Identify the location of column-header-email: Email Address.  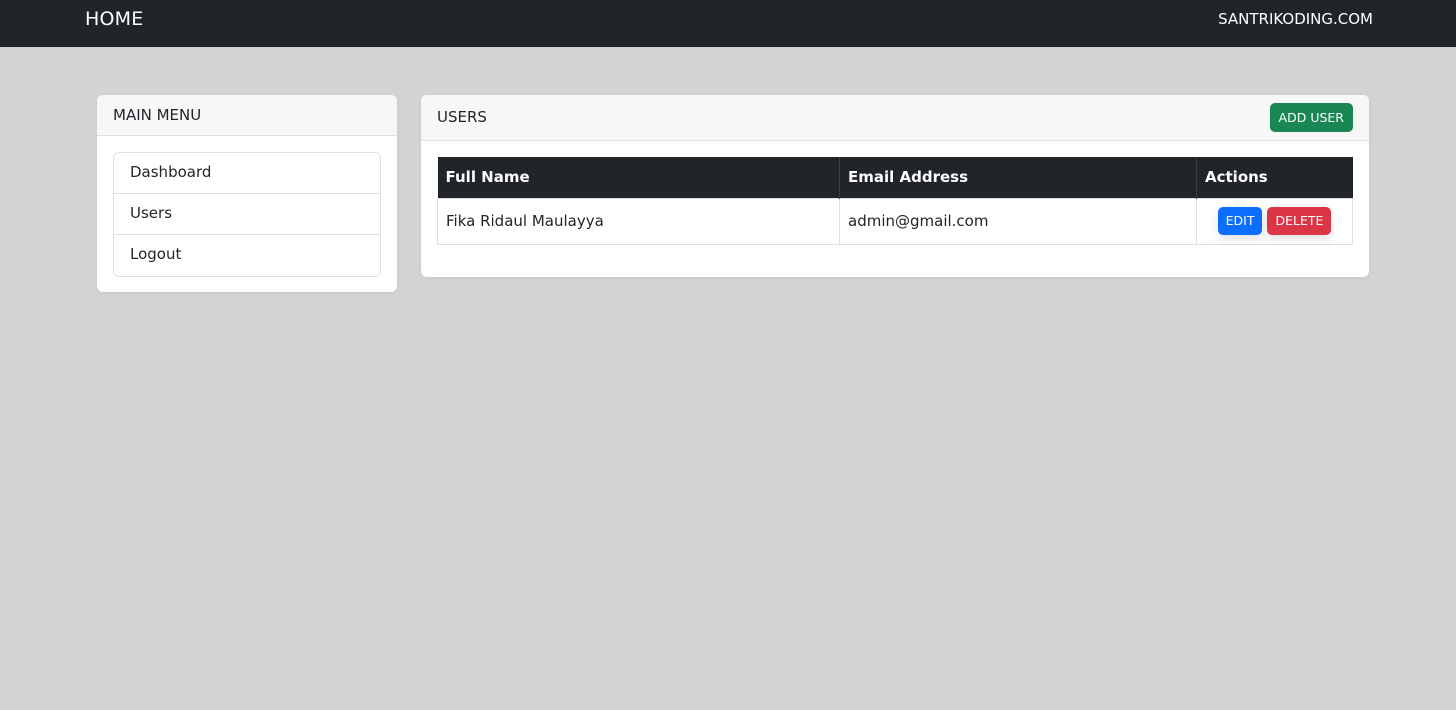
(1018, 177).